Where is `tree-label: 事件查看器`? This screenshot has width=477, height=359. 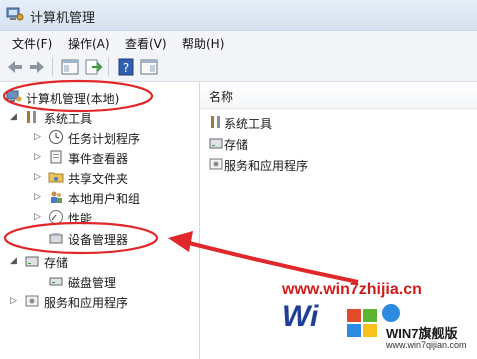 tree-label: 事件查看器 is located at coordinates (98, 159).